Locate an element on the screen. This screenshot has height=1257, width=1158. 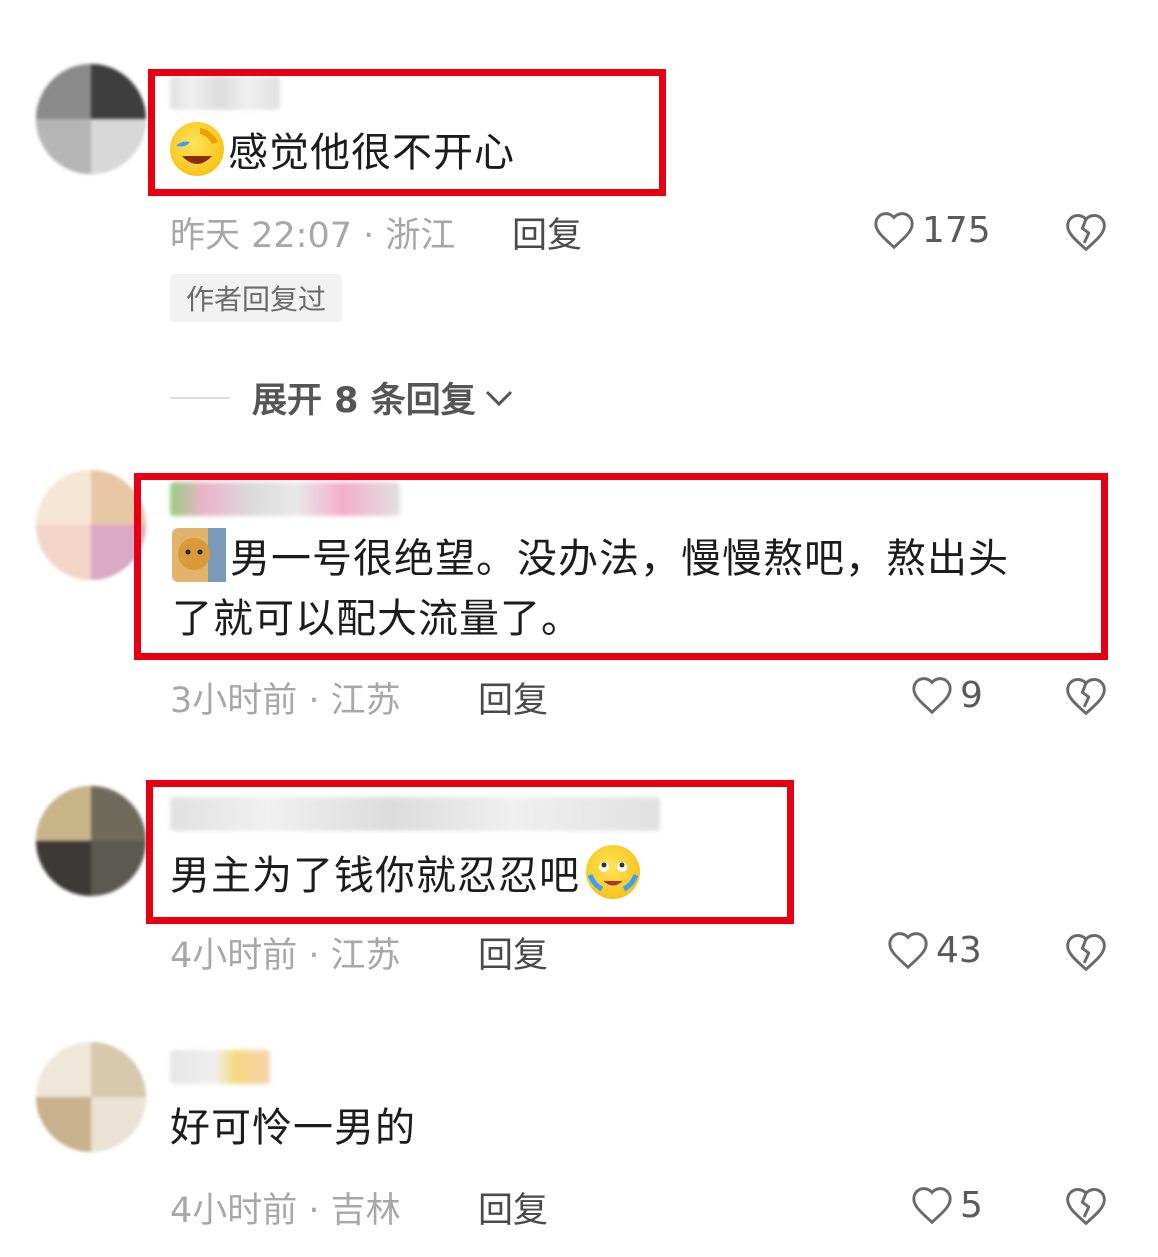
like-button: 175 is located at coordinates (931, 230).